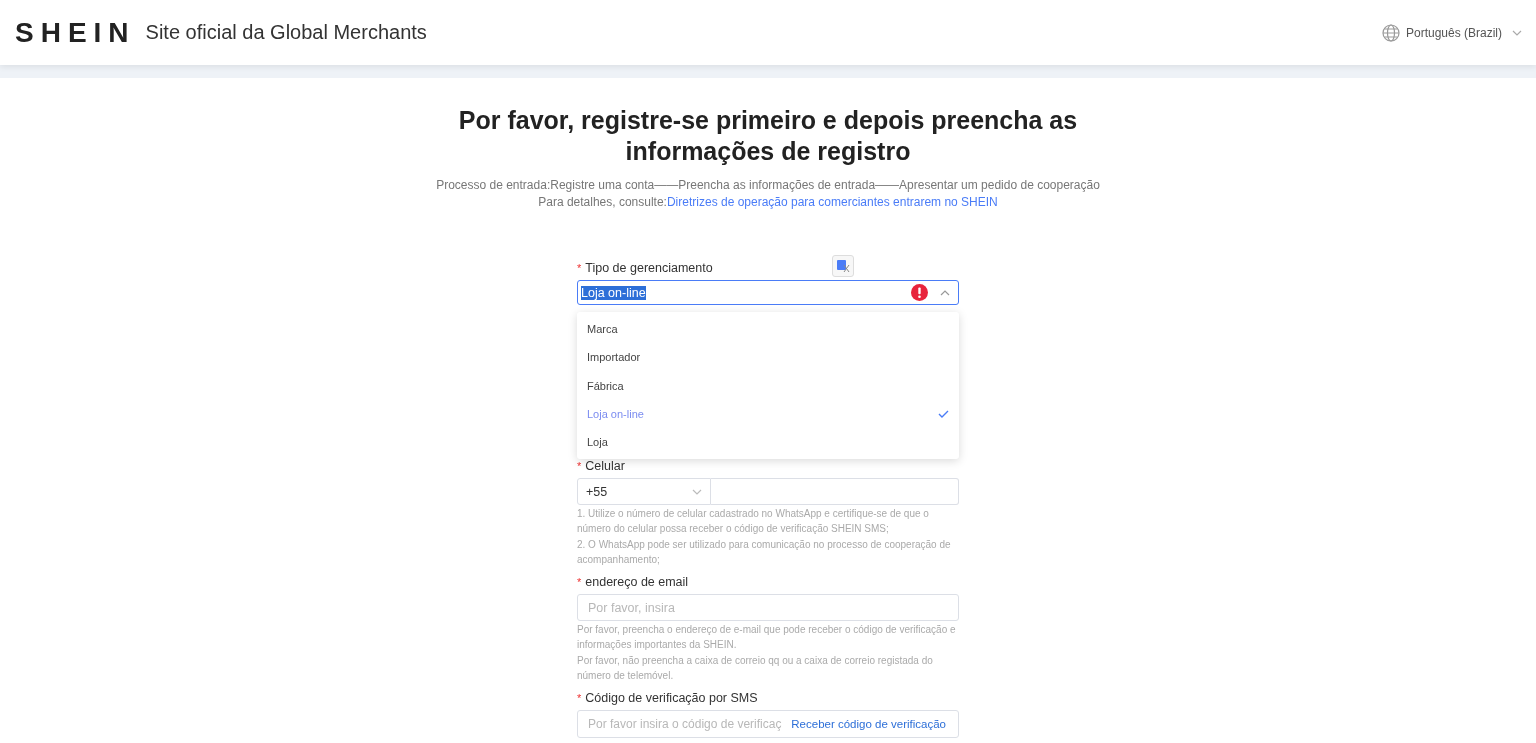  What do you see at coordinates (832, 202) in the screenshot?
I see `guidelines-link: Diretrizes de operação para comerciantes entrarem no SHEIN` at bounding box center [832, 202].